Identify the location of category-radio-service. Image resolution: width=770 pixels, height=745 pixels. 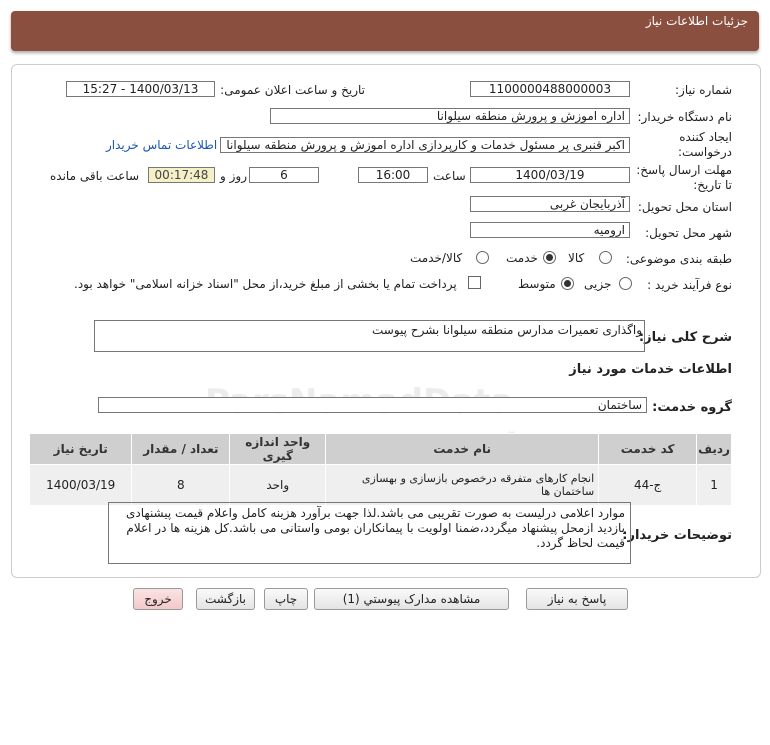
(549, 257).